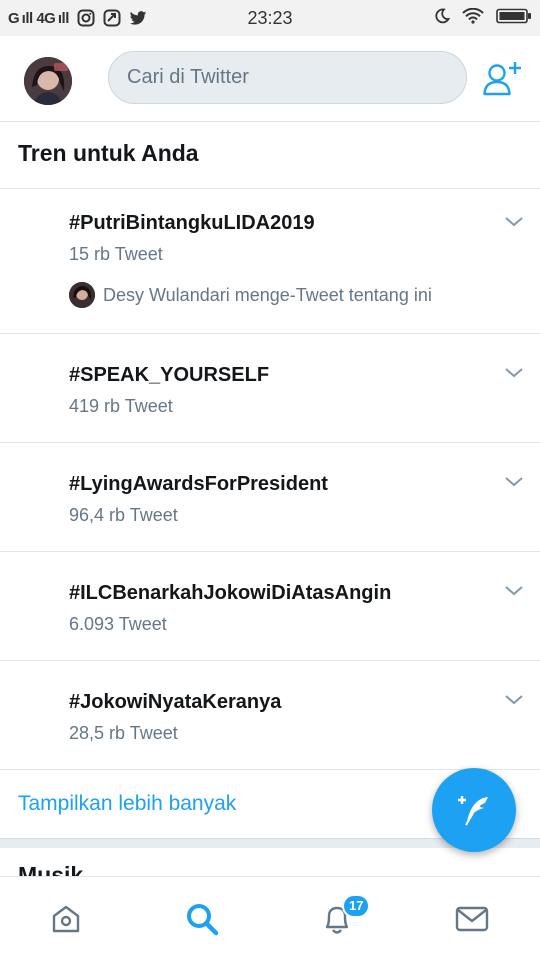 The image size is (540, 960). Describe the element at coordinates (175, 702) in the screenshot. I see `trend-name: #JokowiNyataKeranya` at that location.